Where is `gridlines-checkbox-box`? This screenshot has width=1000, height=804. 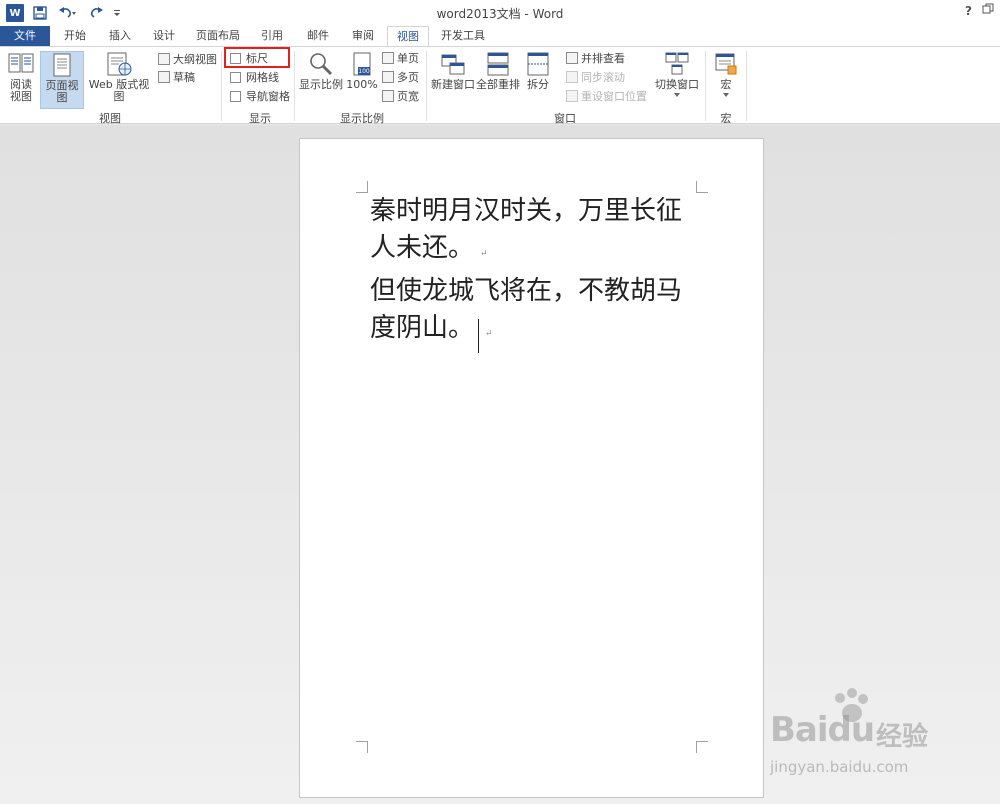
gridlines-checkbox-box is located at coordinates (235, 77).